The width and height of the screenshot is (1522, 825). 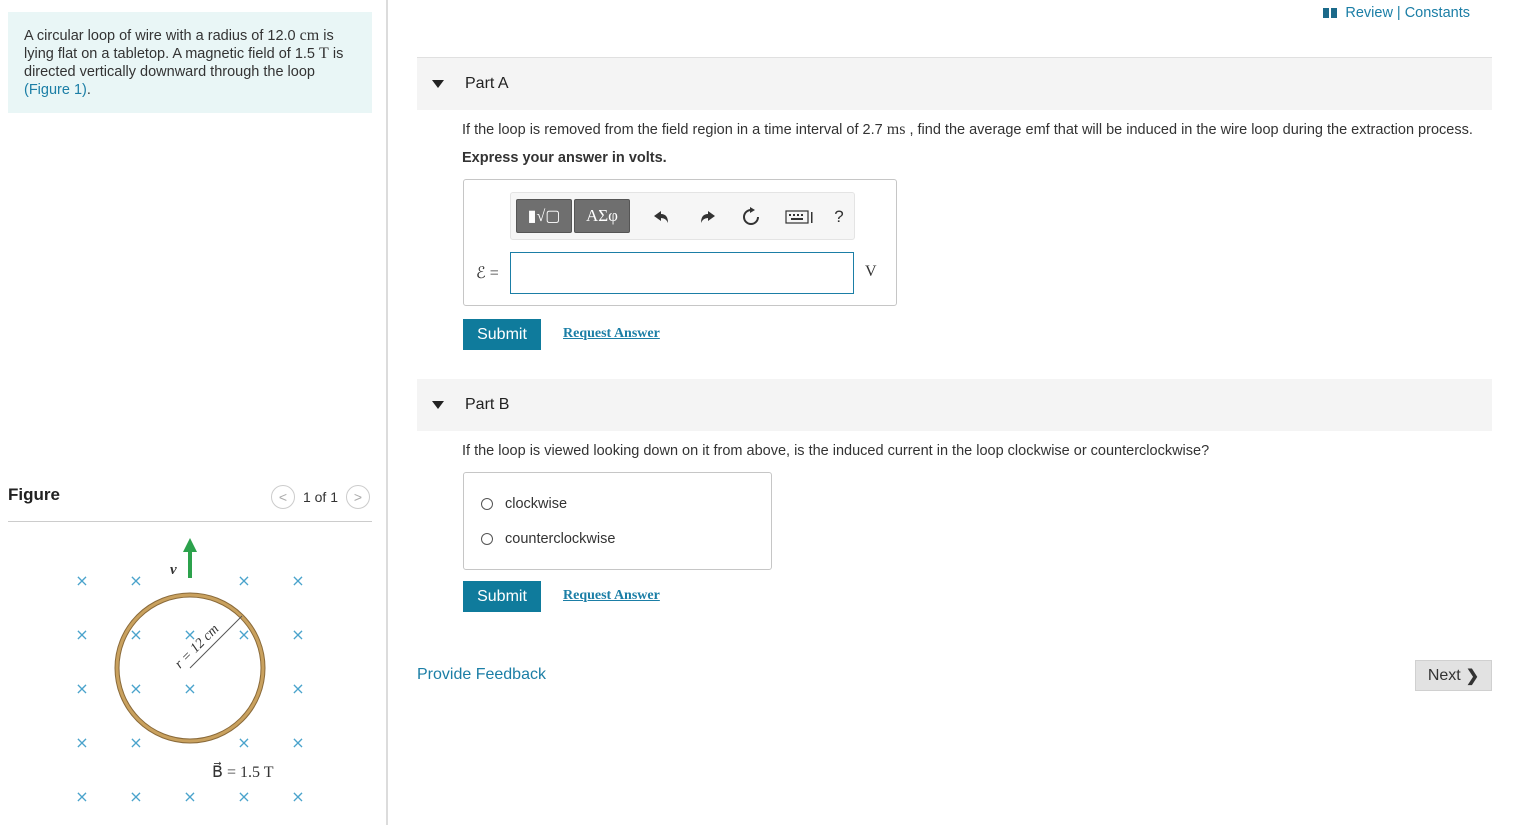 I want to click on math-toolbar: ▮√▢ ΑΣφ ?, so click(x=682, y=216).